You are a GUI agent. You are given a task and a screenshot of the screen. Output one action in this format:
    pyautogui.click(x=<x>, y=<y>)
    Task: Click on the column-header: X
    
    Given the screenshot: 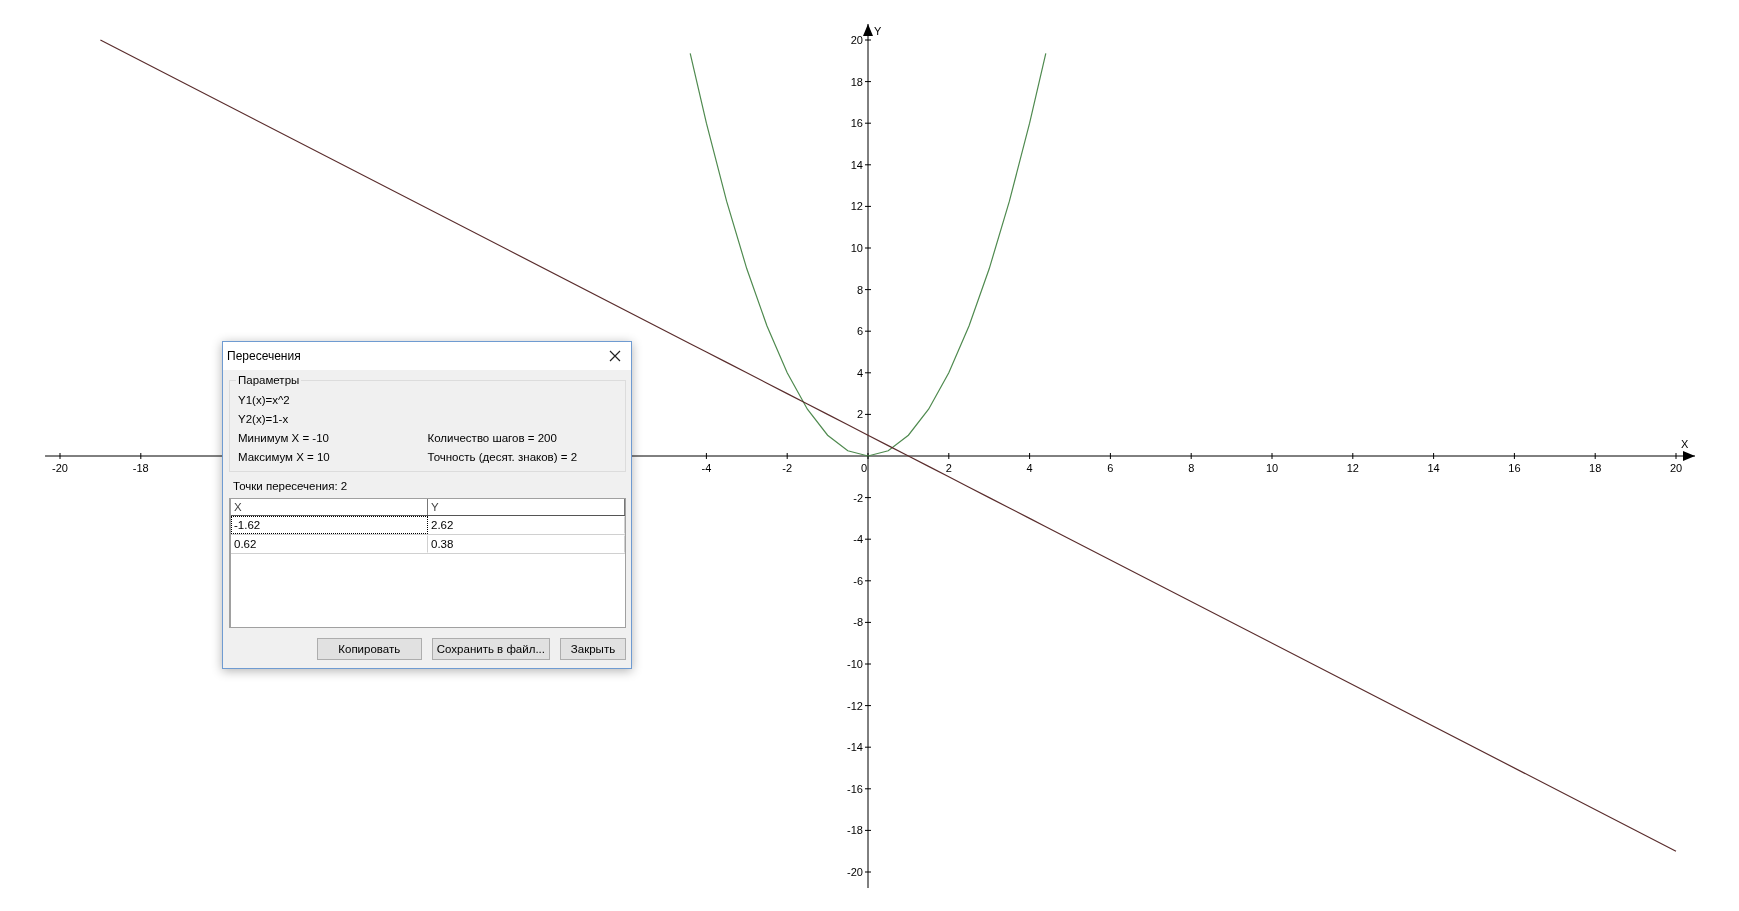 What is the action you would take?
    pyautogui.click(x=329, y=507)
    